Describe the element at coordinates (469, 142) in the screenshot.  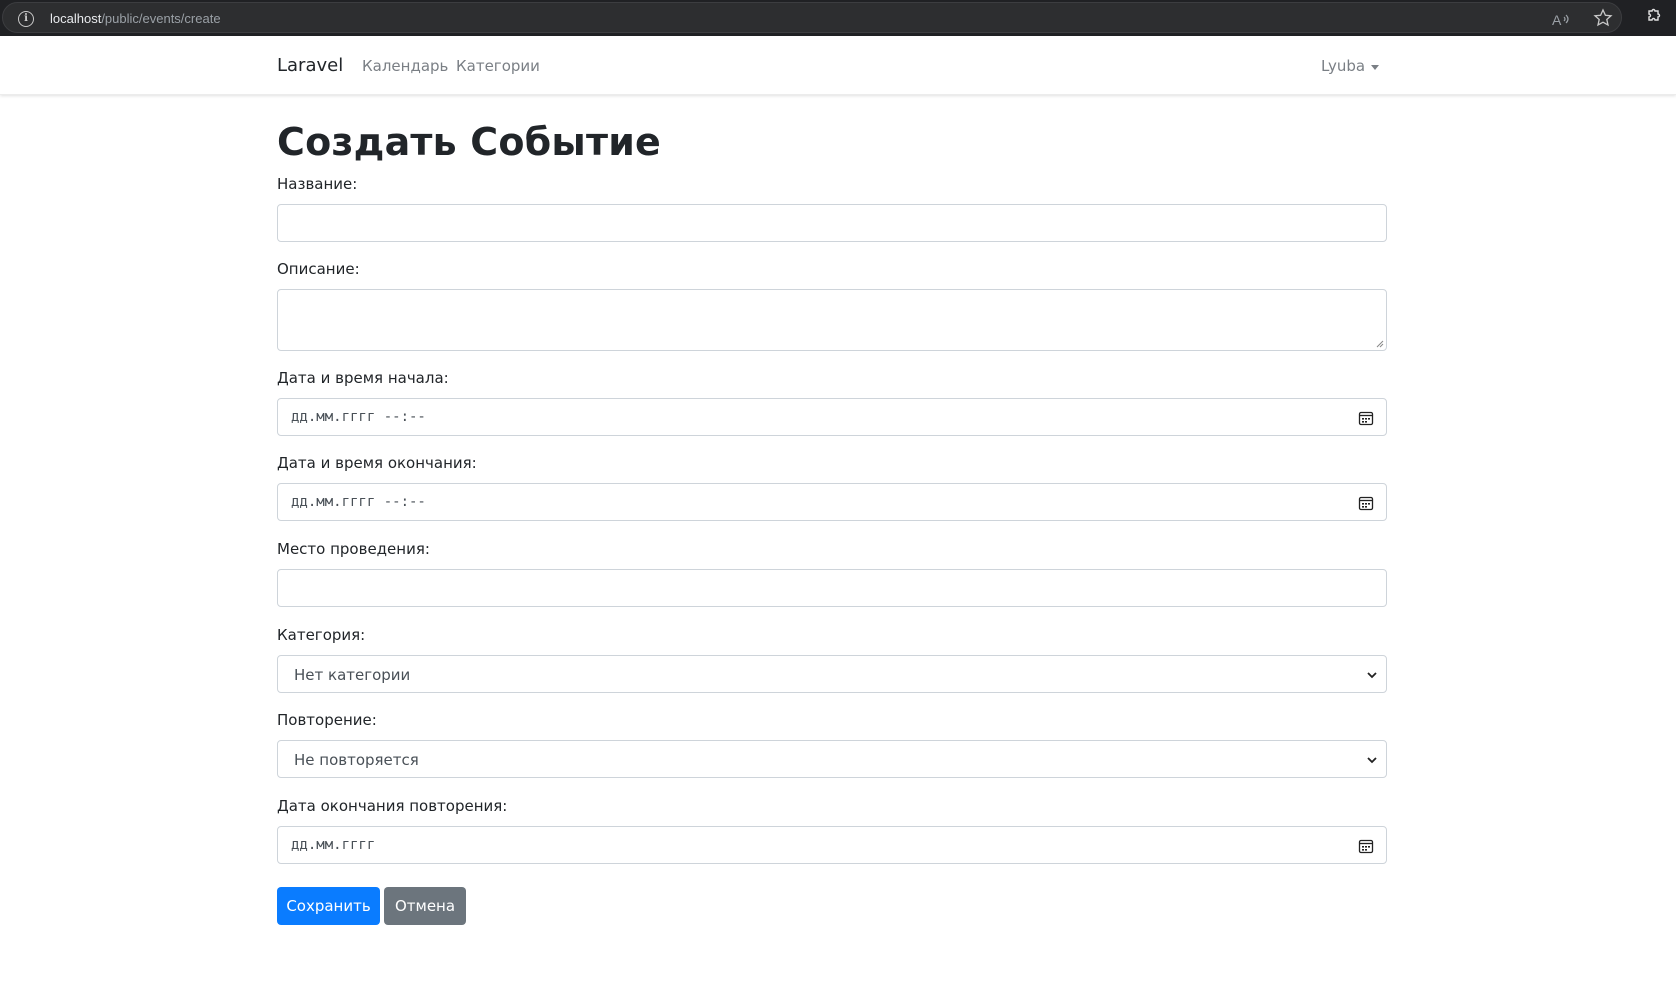
I see `page-title: Создать Событие` at that location.